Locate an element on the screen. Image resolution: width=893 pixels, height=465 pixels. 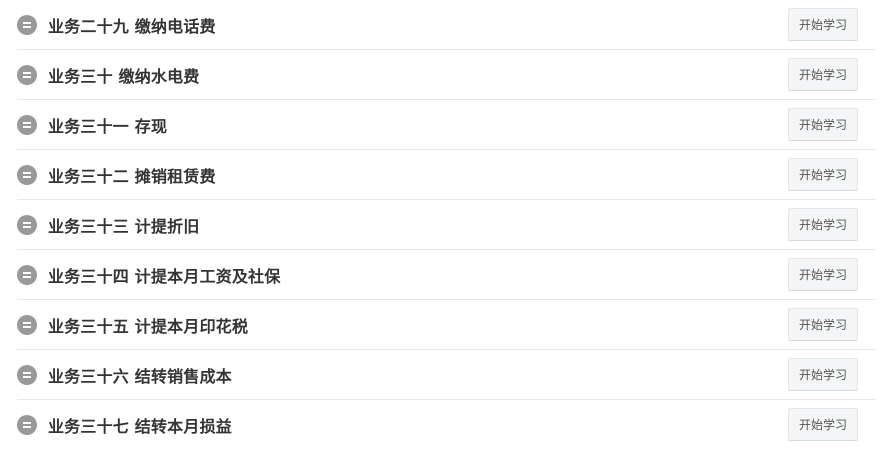
lesson-row: 业务三十 缴纳水电费 开始学习 is located at coordinates (446, 75).